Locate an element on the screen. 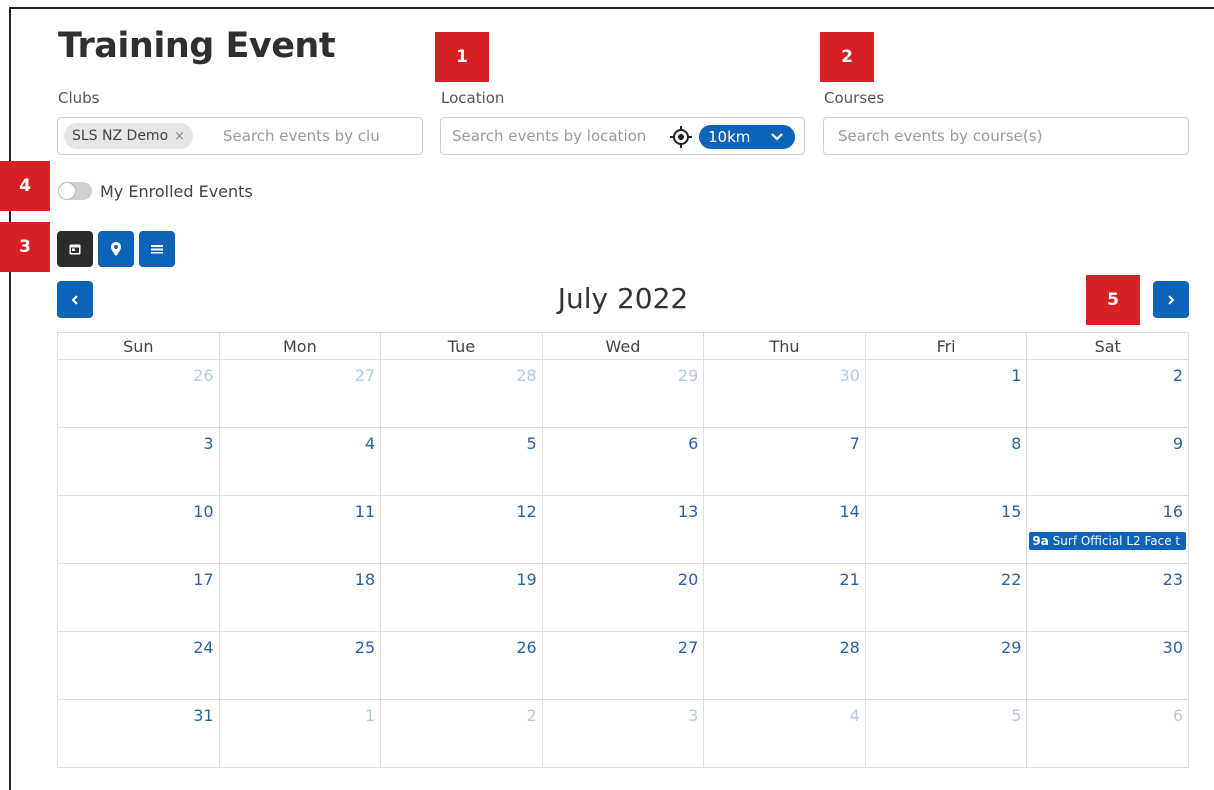 The image size is (1214, 790). calendar-day-cell: 12 is located at coordinates (461, 529).